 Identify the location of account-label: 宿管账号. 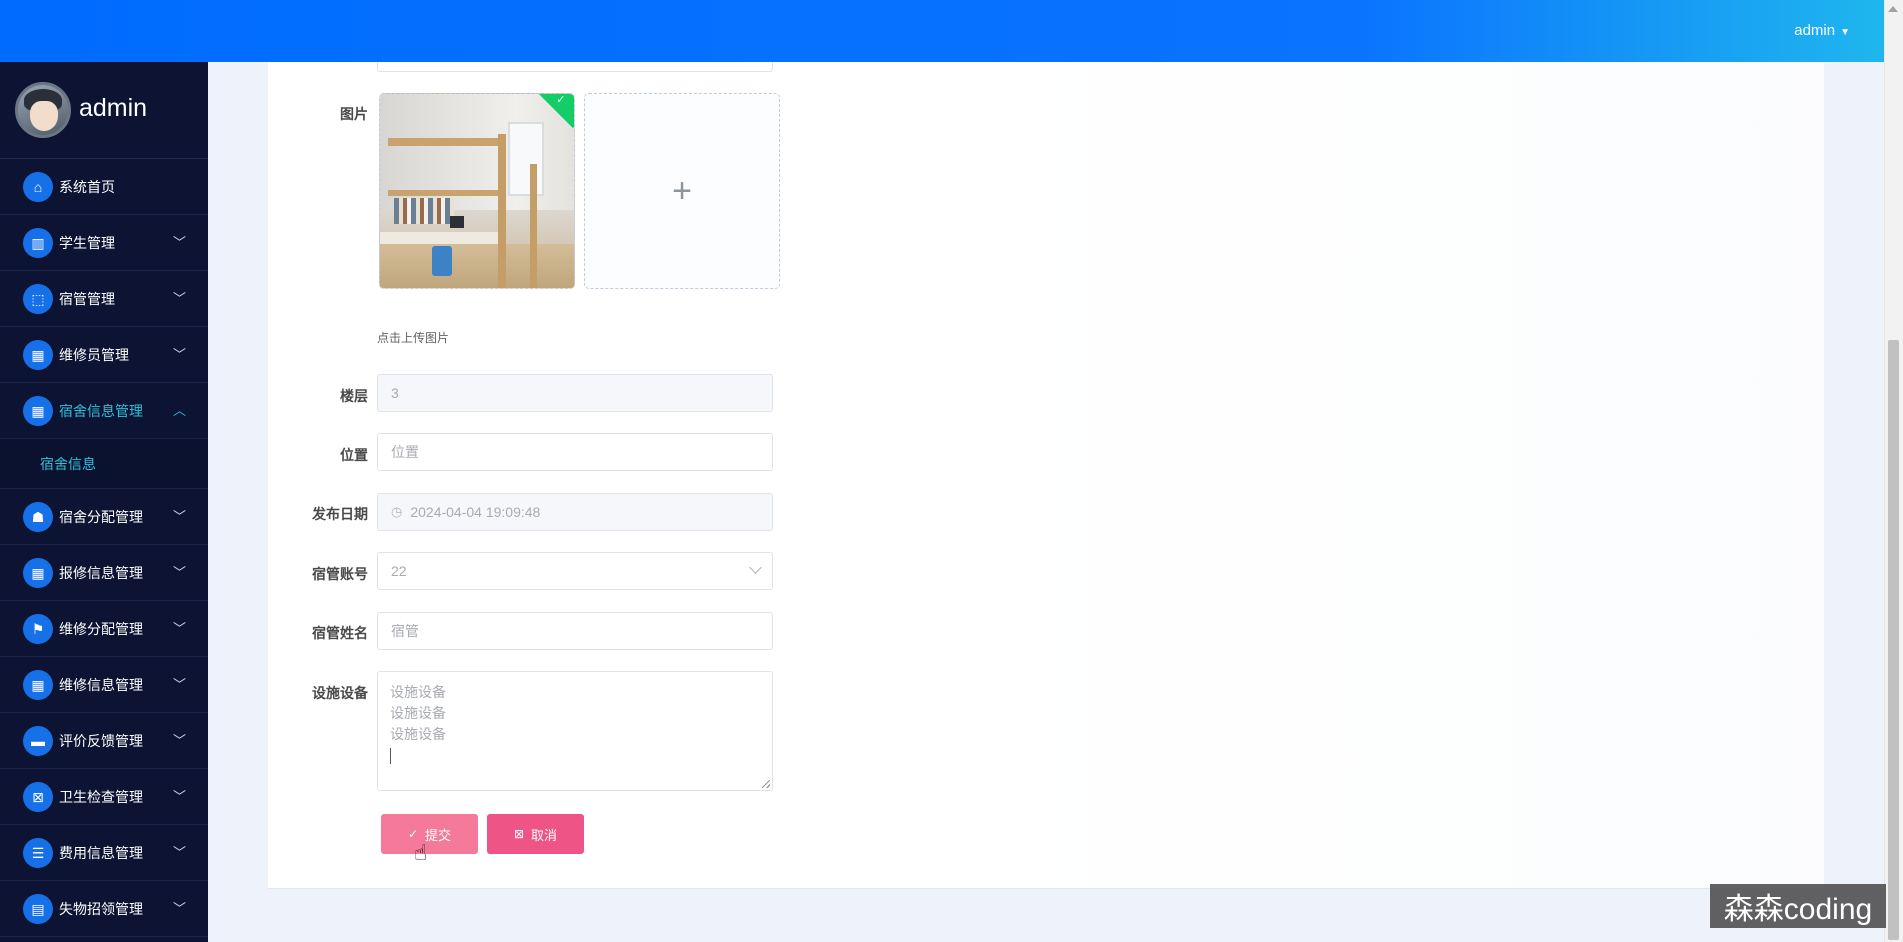
(340, 574).